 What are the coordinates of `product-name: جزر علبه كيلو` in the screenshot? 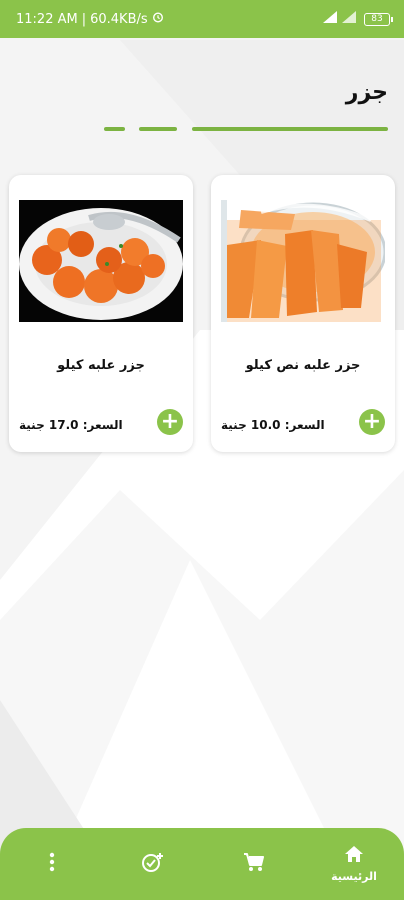 It's located at (101, 365).